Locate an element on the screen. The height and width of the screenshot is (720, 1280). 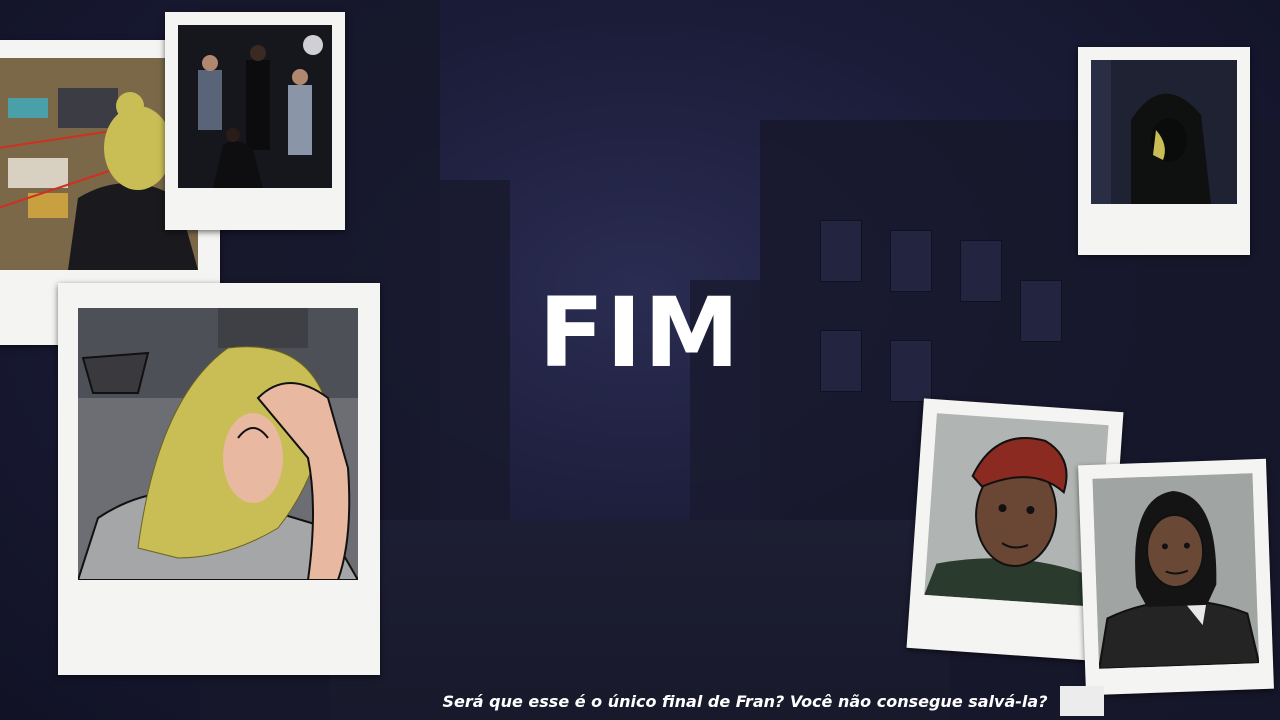
four-people-illustration is located at coordinates (255, 106).